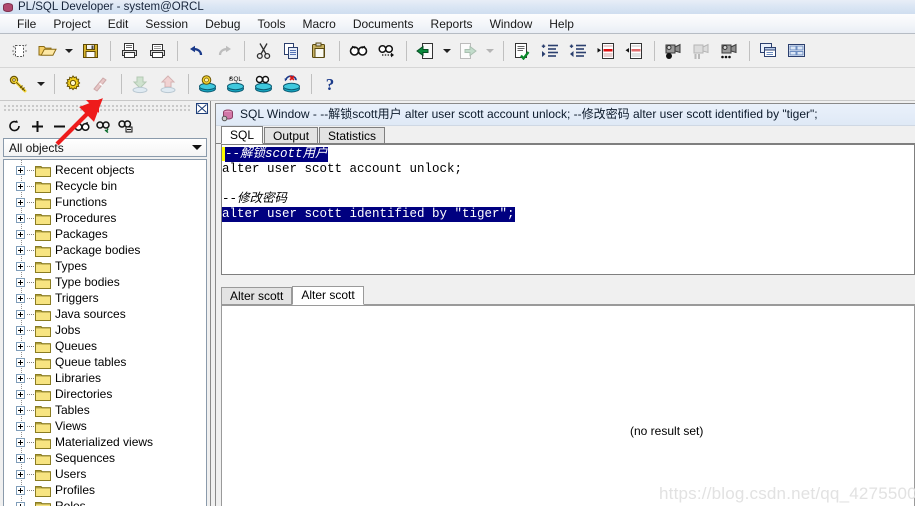  Describe the element at coordinates (19, 84) in the screenshot. I see `key-session-icon` at that location.